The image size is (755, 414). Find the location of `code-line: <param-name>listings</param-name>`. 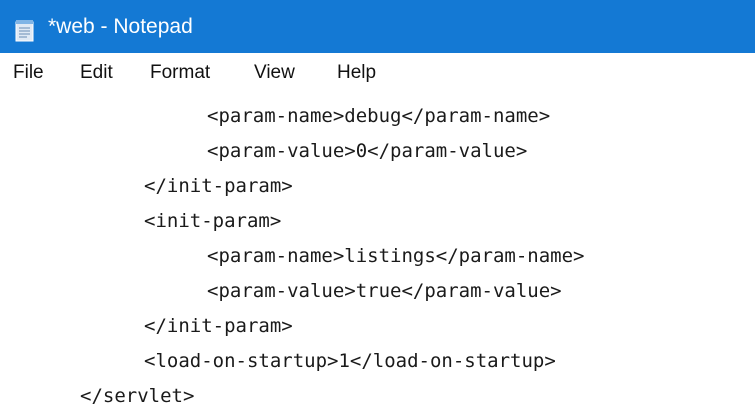

code-line: <param-name>listings</param-name> is located at coordinates (396, 256).